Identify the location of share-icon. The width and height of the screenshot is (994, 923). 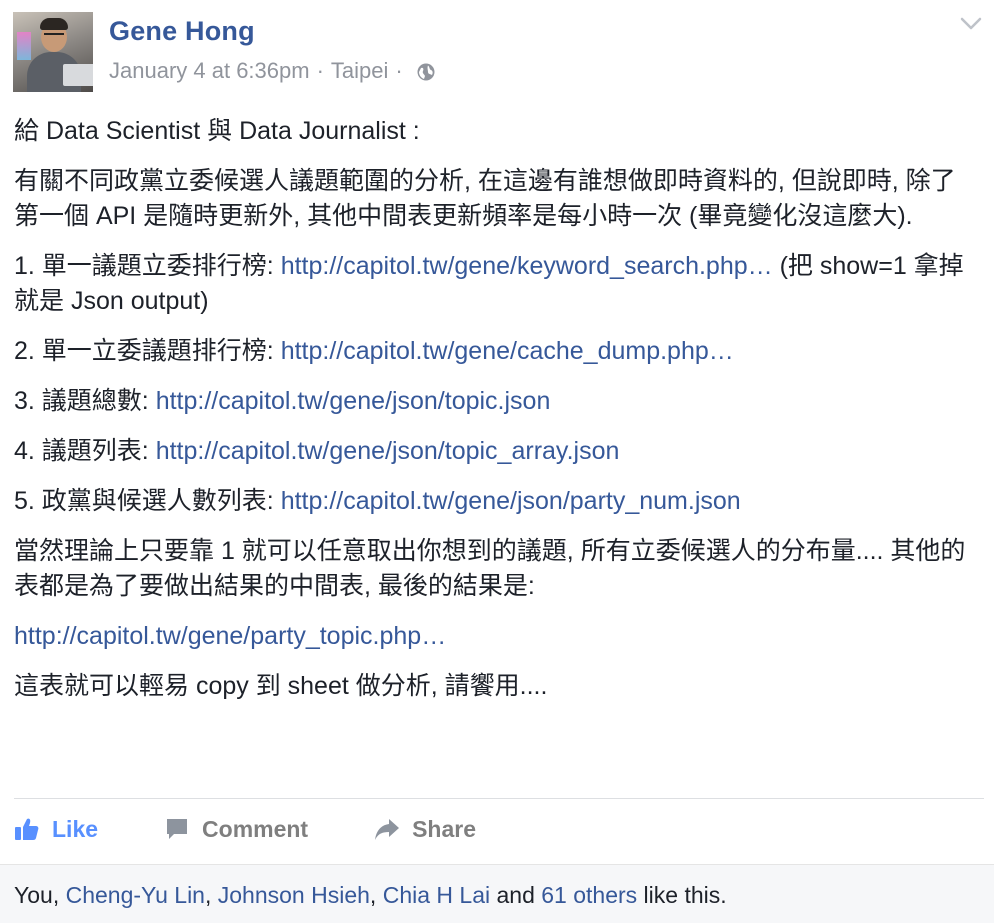
(387, 829).